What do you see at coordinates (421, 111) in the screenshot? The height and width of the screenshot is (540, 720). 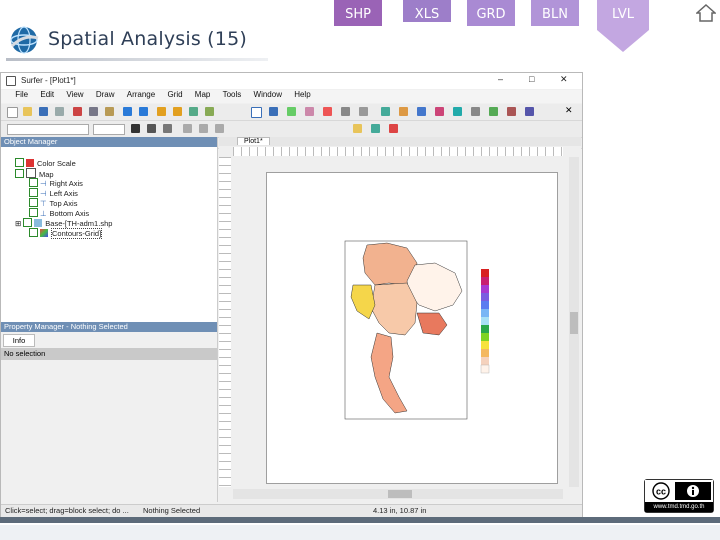 I see `base-map-icon` at bounding box center [421, 111].